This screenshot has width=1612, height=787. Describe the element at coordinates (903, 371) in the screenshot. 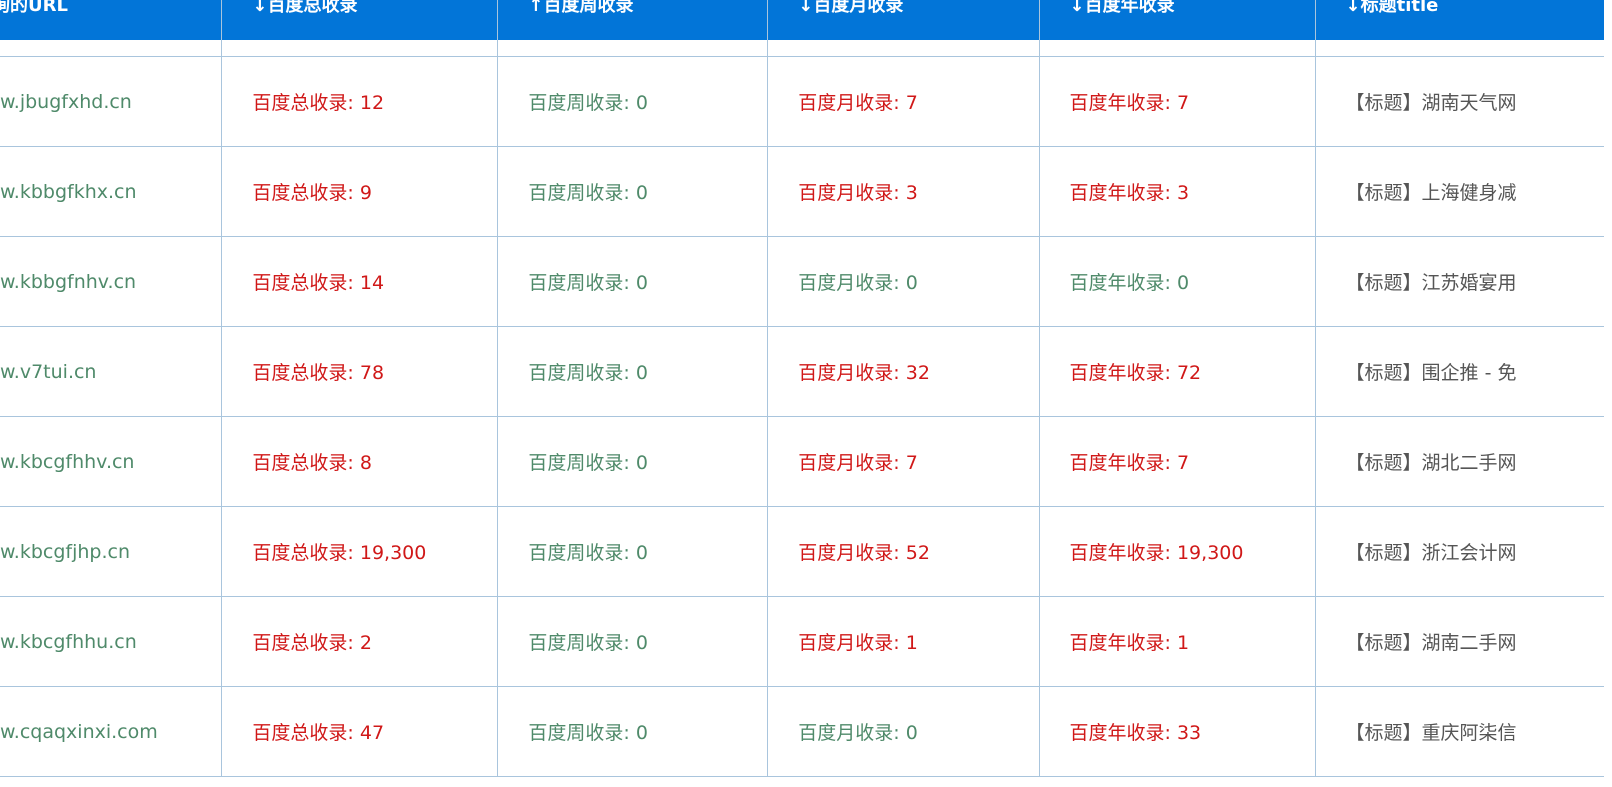

I see `month-index-cell: 百度月收录: 32` at that location.